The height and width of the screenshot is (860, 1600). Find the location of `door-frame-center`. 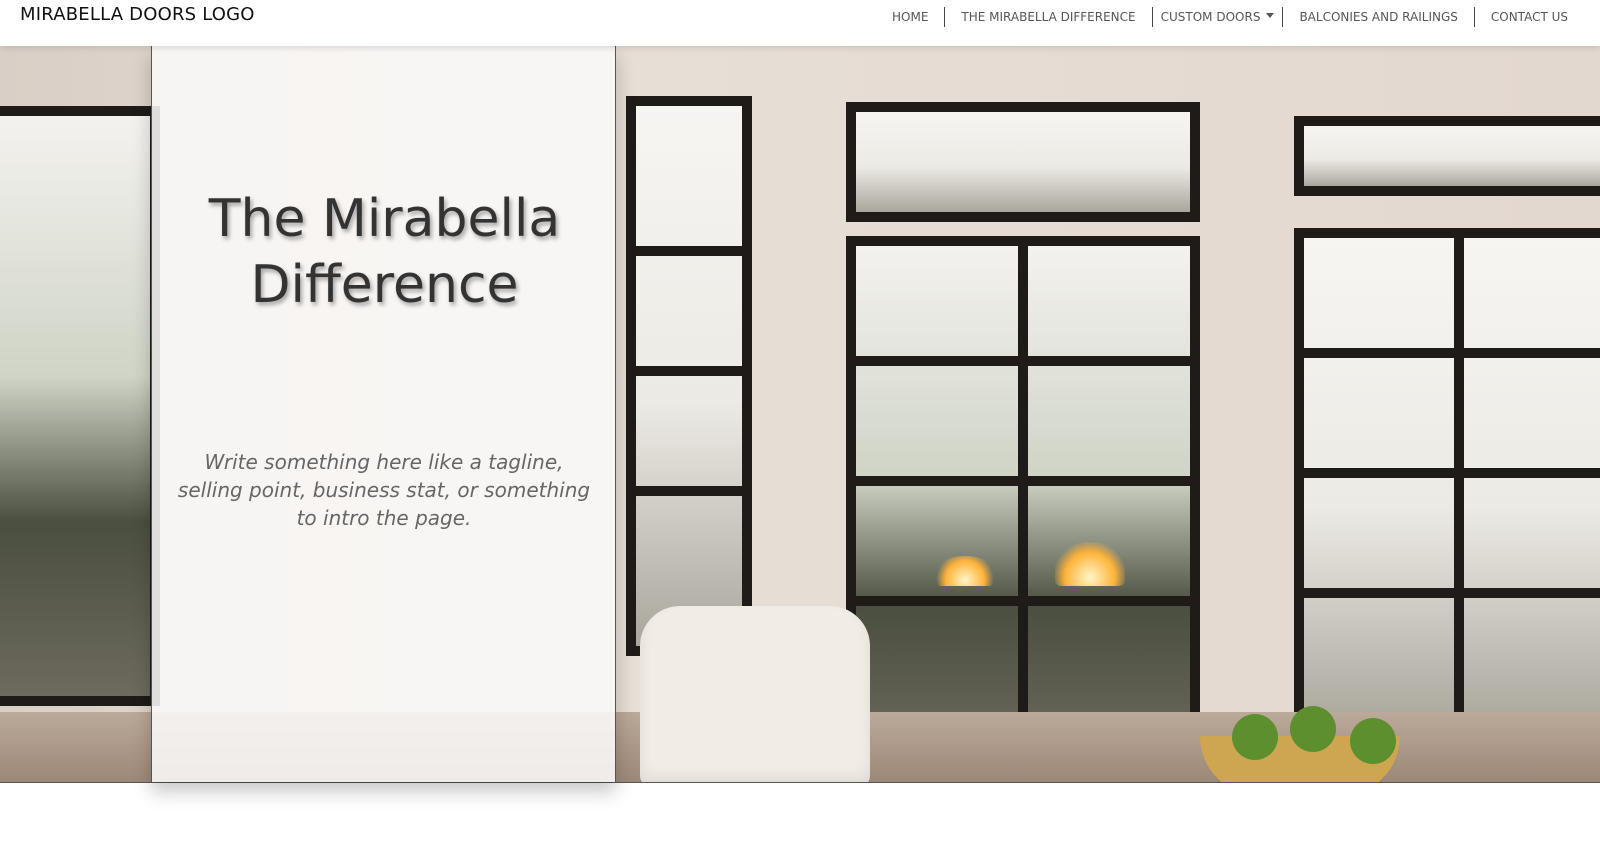

door-frame-center is located at coordinates (1023, 503).